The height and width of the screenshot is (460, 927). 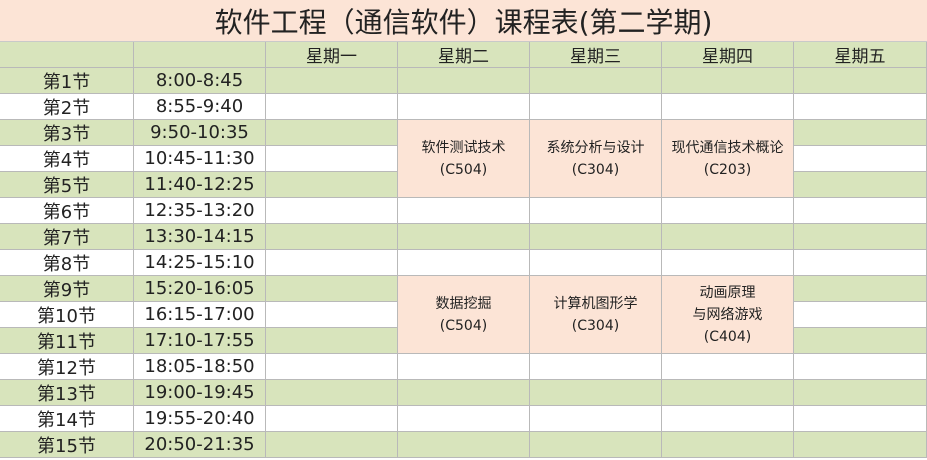 I want to click on course-block: 数据挖掘 (C504), so click(x=464, y=315).